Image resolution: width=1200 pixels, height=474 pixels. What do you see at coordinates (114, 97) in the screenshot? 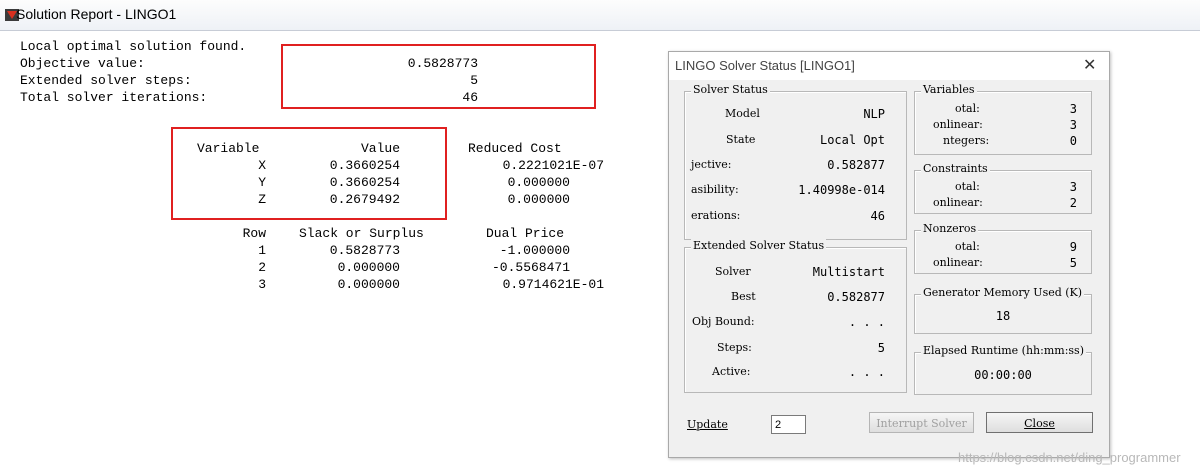
I see `iterations-label: Total solver iterations:` at bounding box center [114, 97].